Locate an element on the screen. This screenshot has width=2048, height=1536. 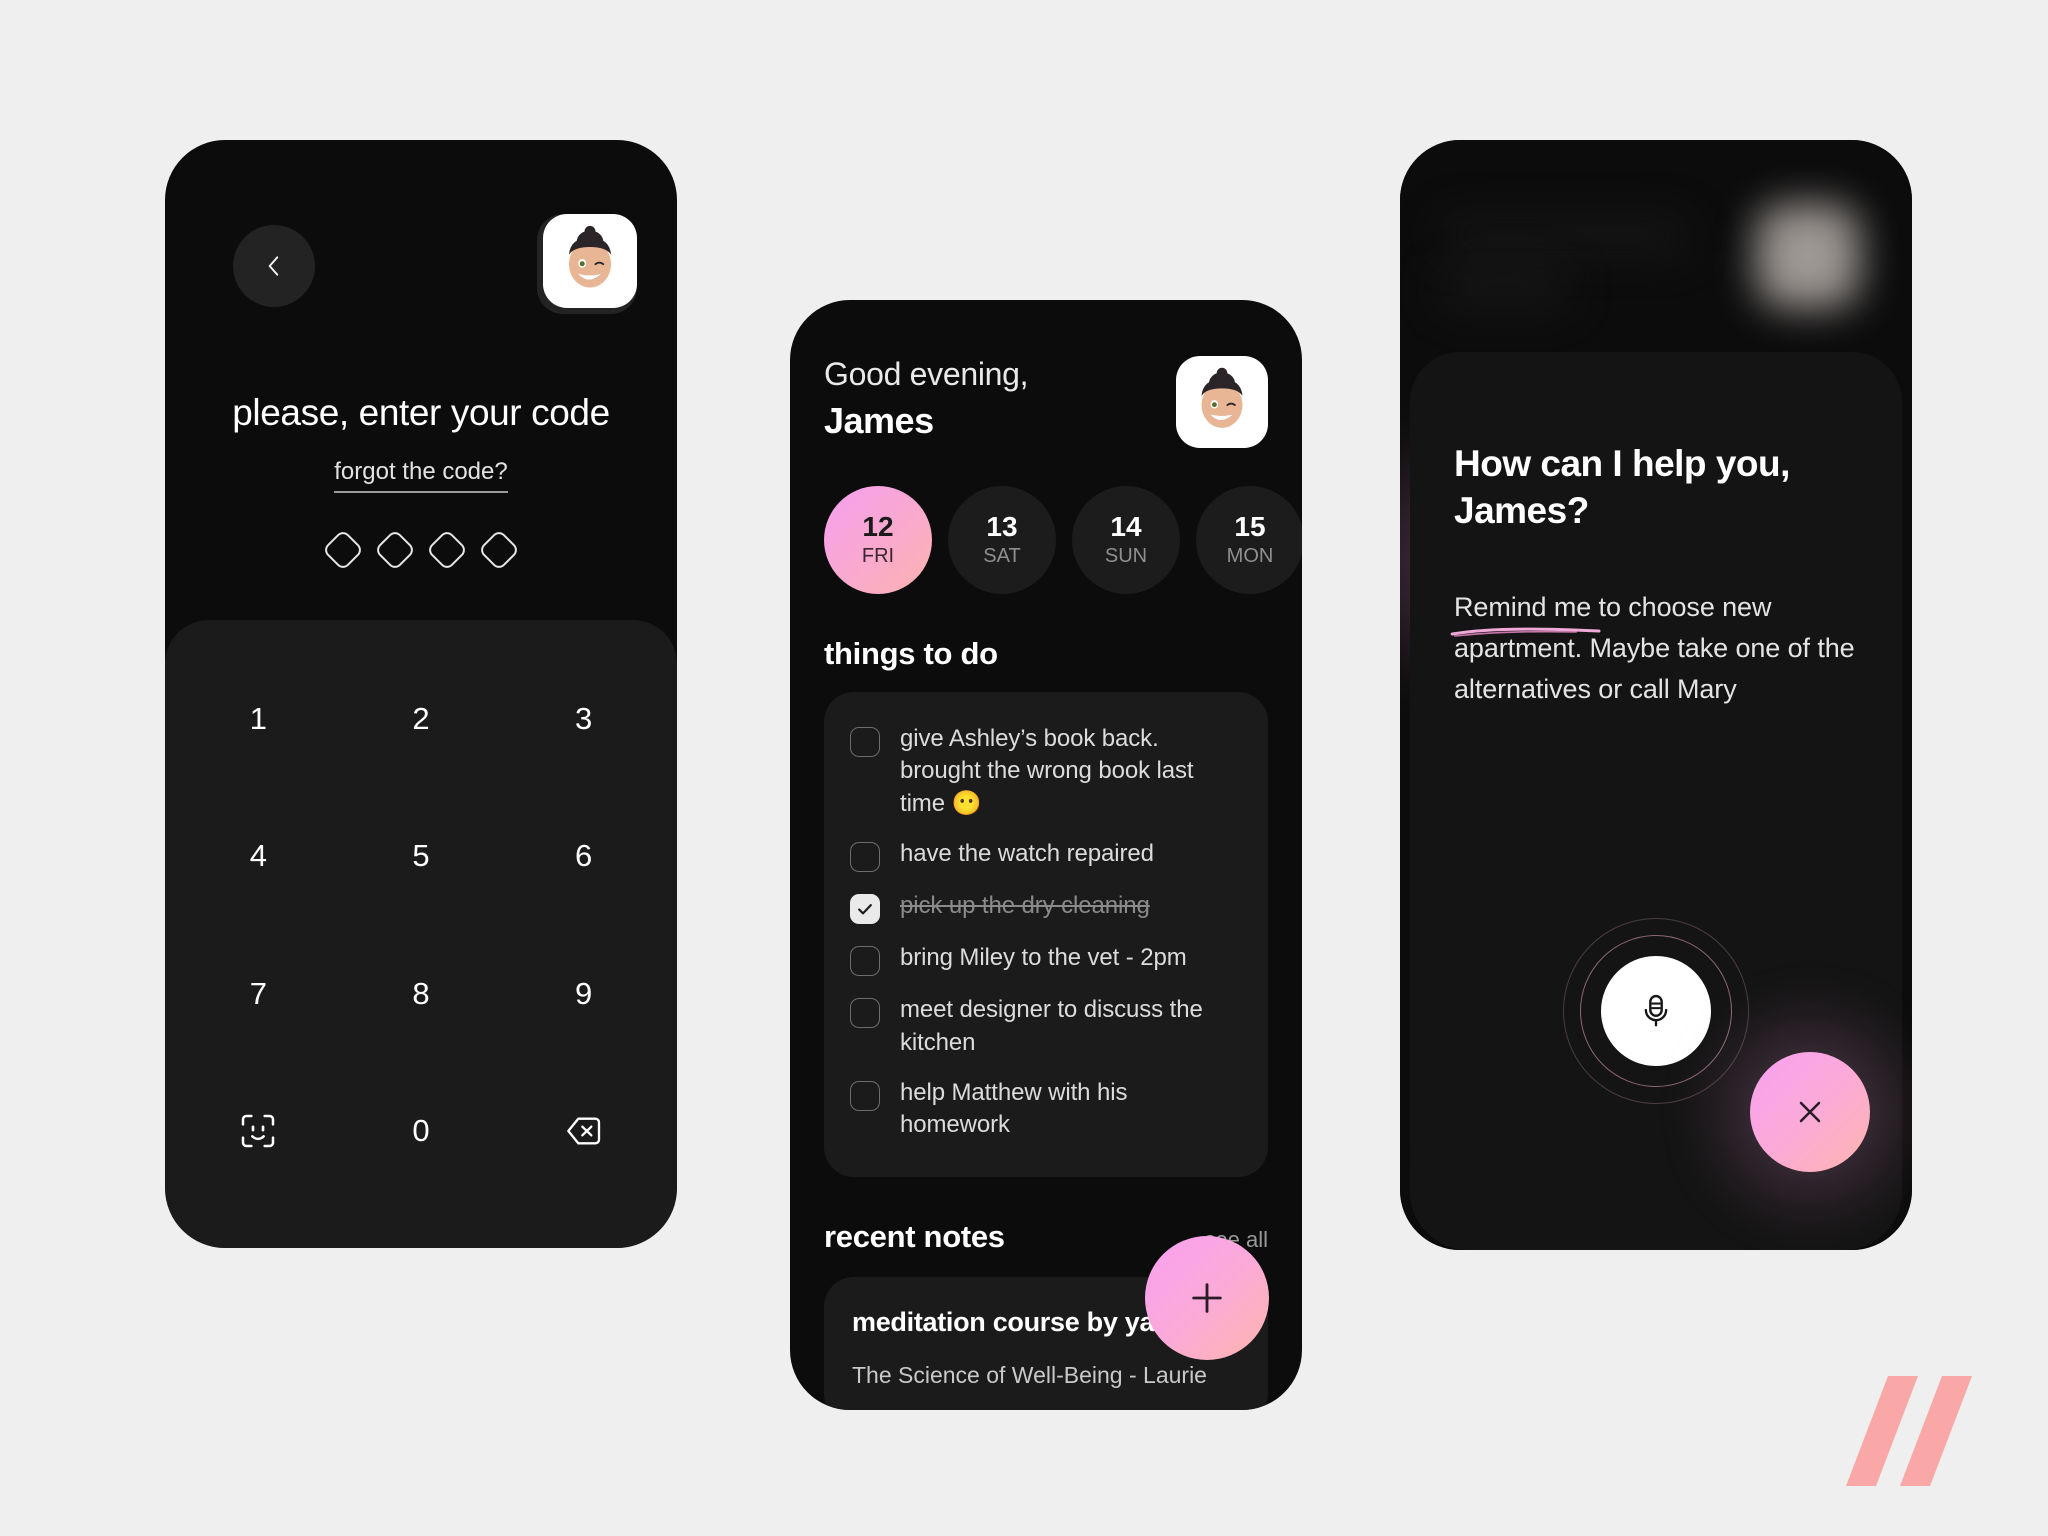
todo-item: meet designer to discuss the kitchen is located at coordinates (1046, 1026).